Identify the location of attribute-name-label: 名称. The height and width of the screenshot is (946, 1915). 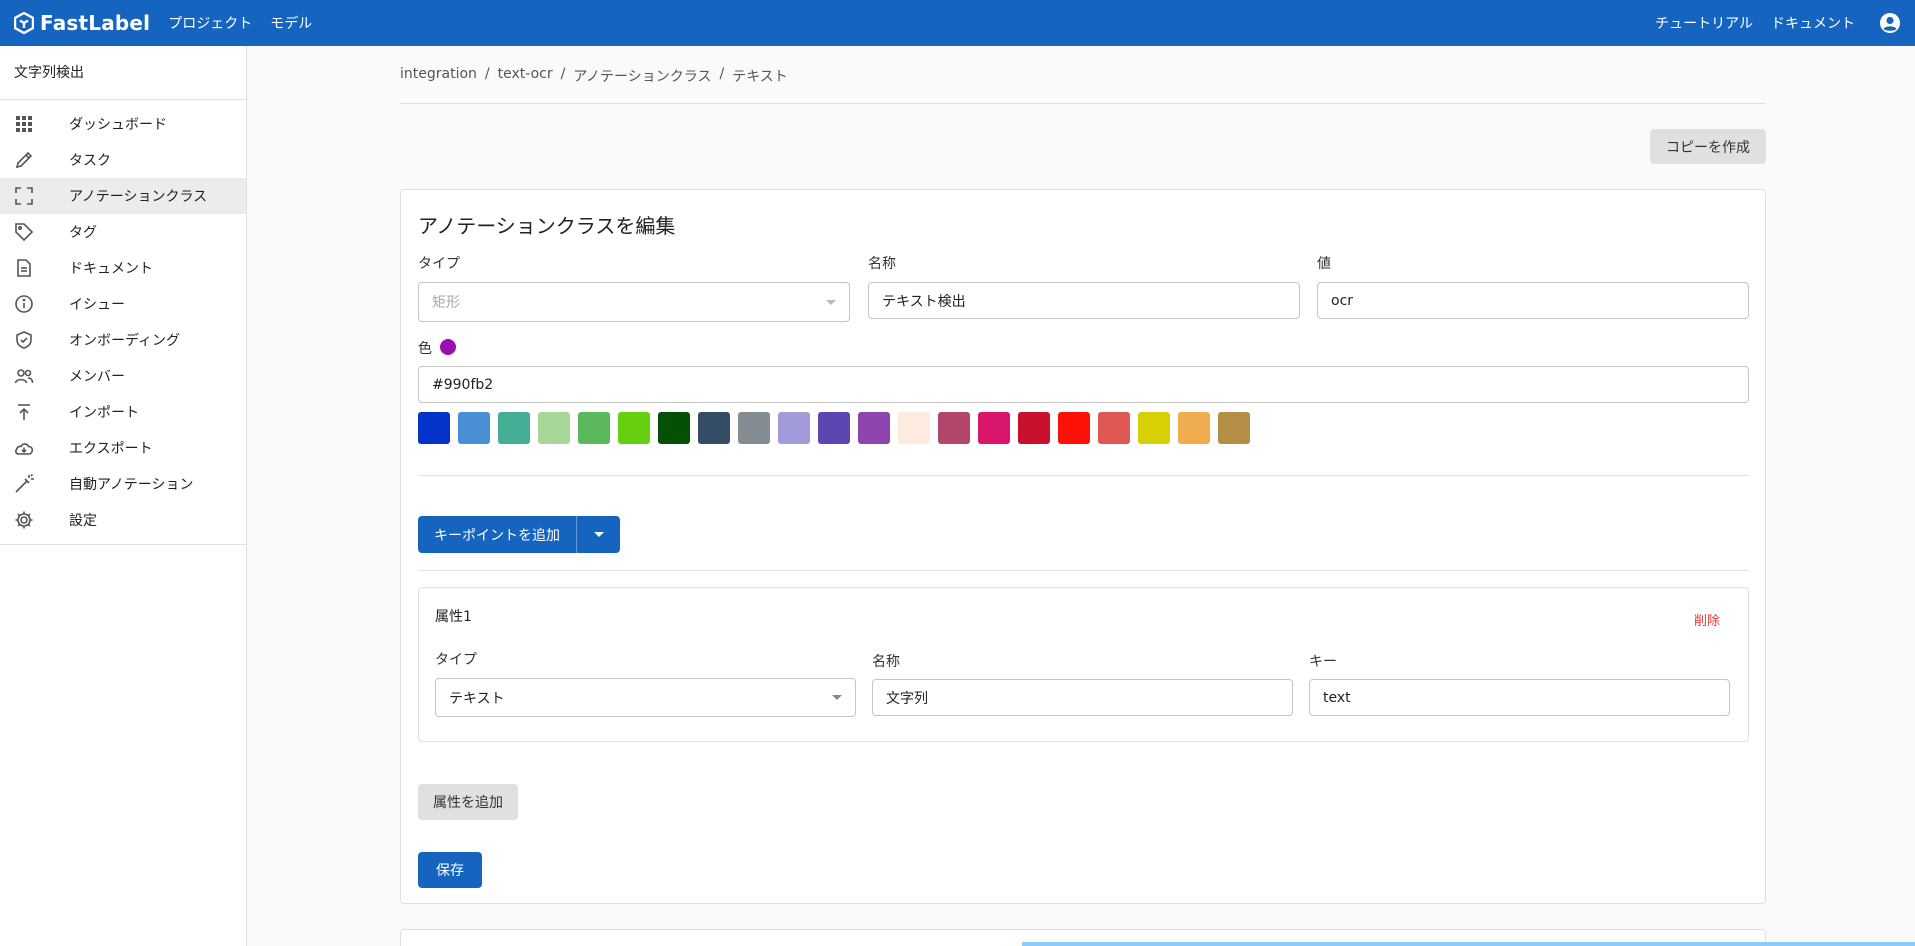
(886, 662).